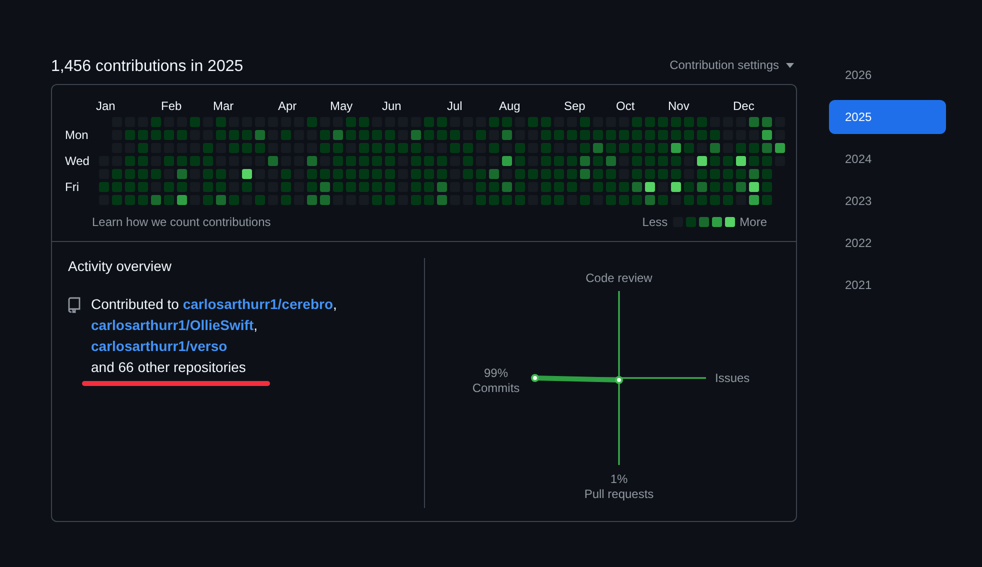 This screenshot has width=982, height=567. What do you see at coordinates (887, 201) in the screenshot?
I see `year-tab: 2023` at bounding box center [887, 201].